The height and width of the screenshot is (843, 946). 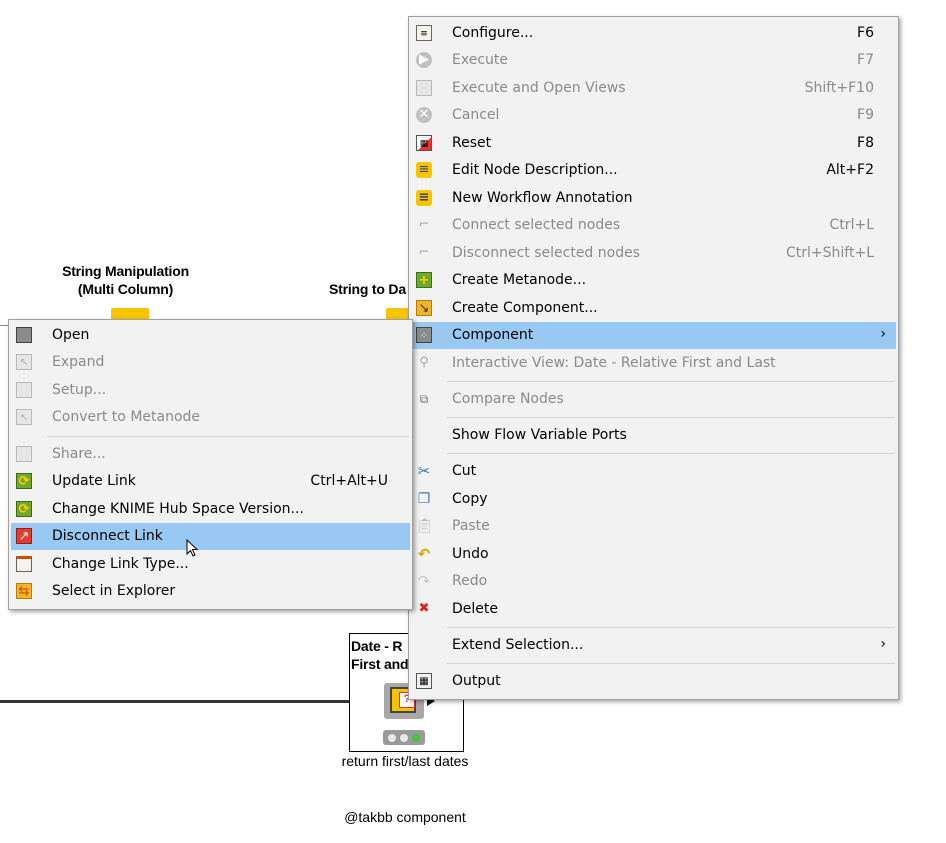 I want to click on submenu-item-expand: ↖ Expand, so click(x=210, y=362).